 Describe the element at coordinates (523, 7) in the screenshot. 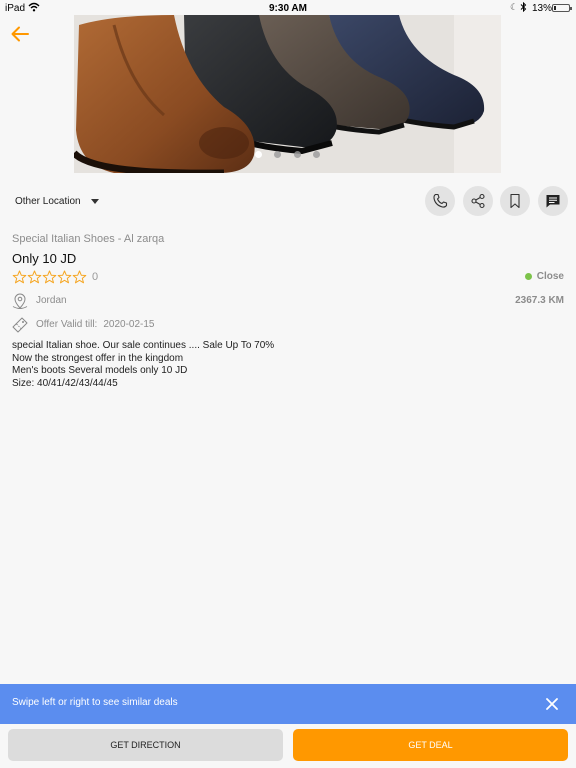

I see `bluetooth-icon` at that location.